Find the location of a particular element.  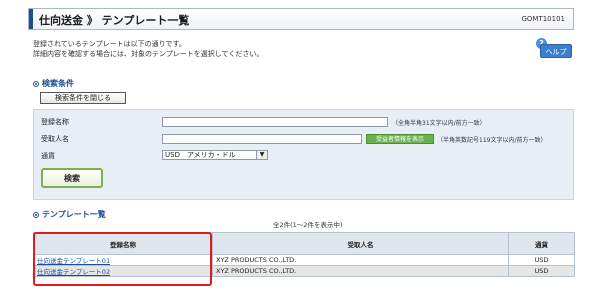

close-search-button: 検索条件を閉じる is located at coordinates (83, 98).